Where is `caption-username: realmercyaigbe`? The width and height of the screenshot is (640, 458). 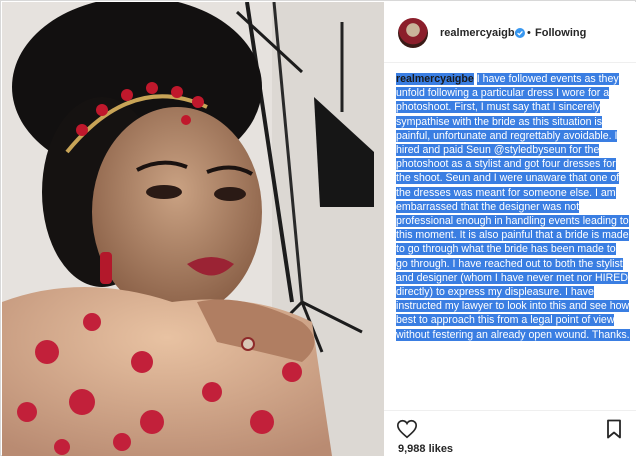 caption-username: realmercyaigbe is located at coordinates (435, 79).